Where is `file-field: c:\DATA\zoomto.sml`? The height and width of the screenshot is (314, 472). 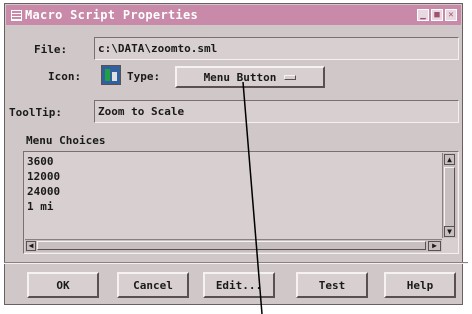 file-field: c:\DATA\zoomto.sml is located at coordinates (276, 48).